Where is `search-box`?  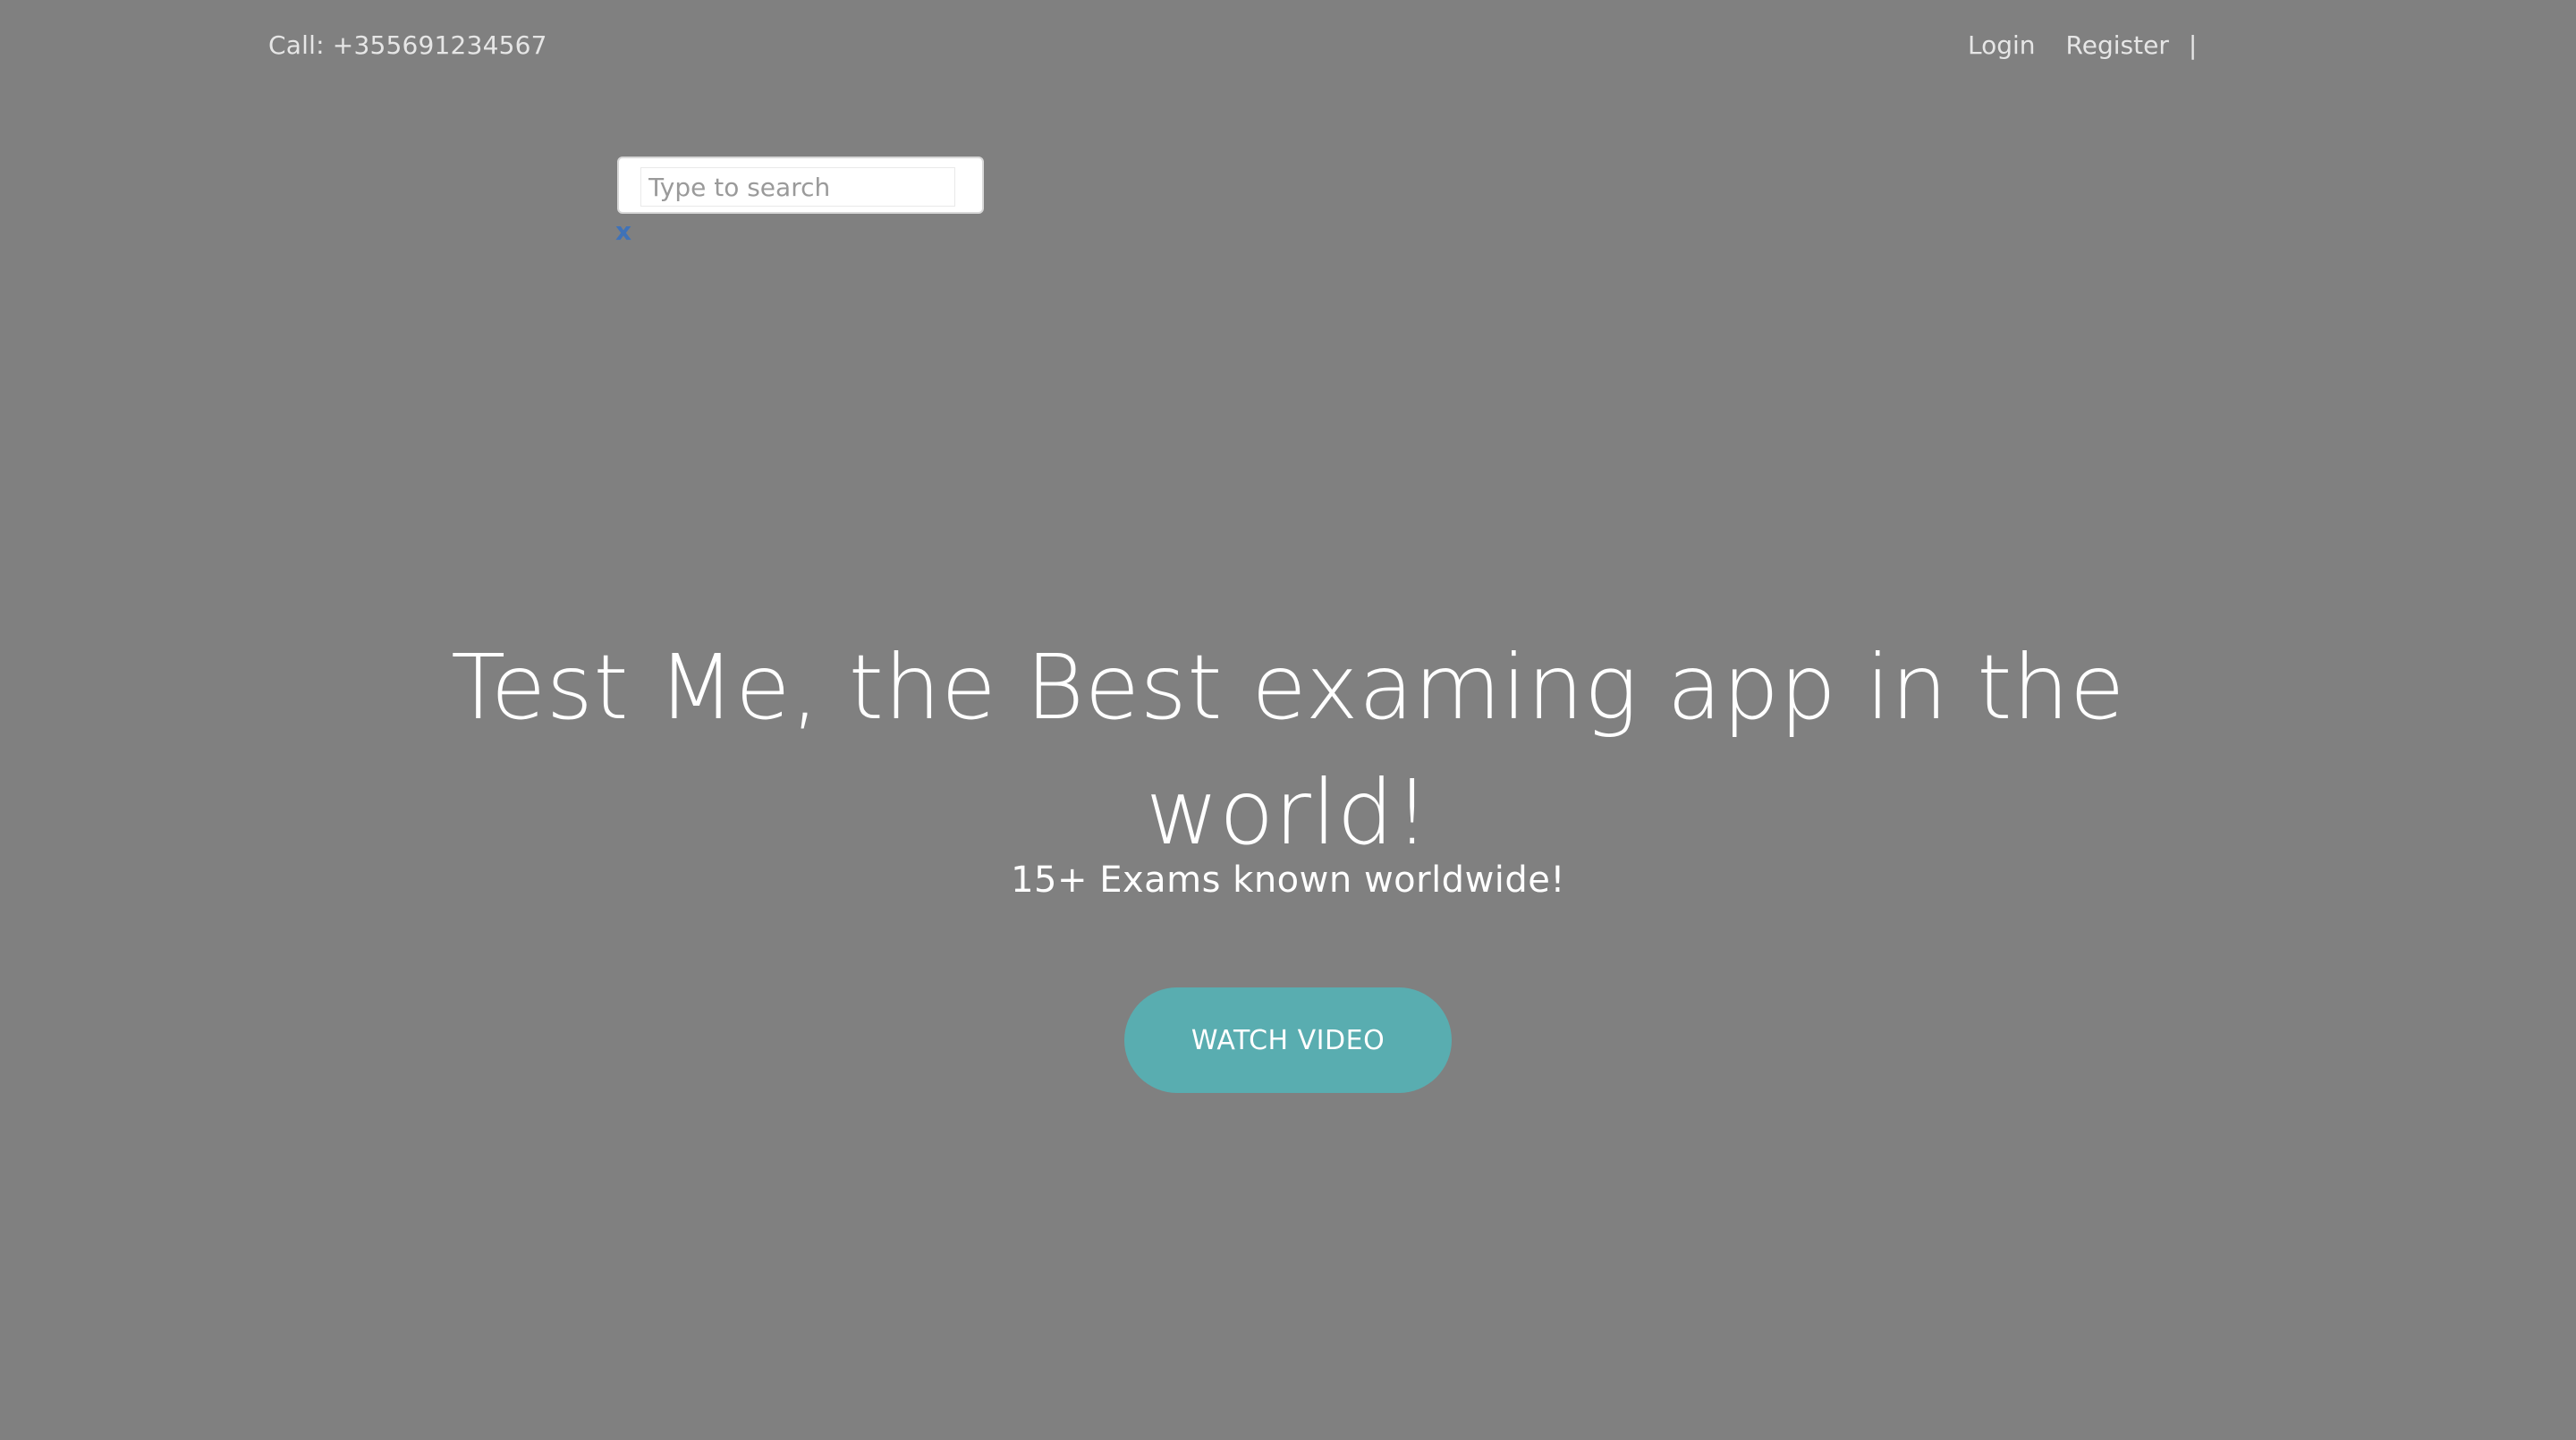
search-box is located at coordinates (800, 186).